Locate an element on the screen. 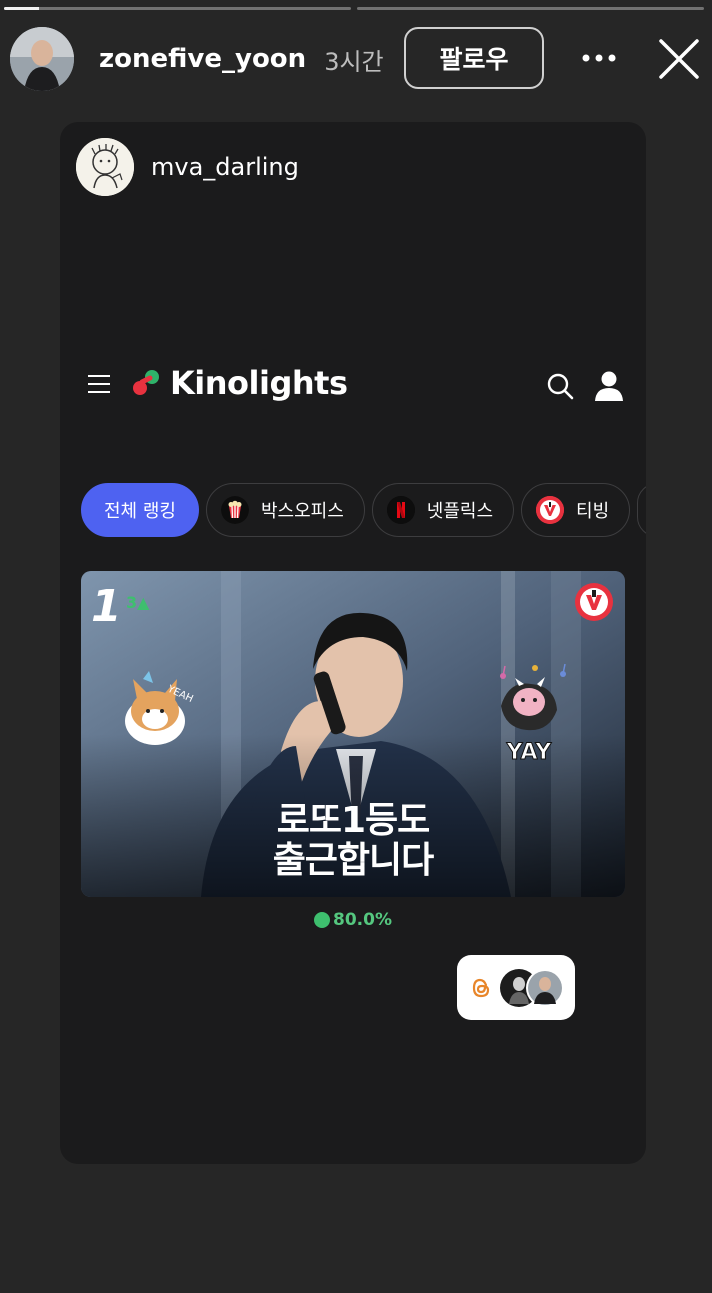  chip-box-office: 박스오피스 is located at coordinates (285, 510).